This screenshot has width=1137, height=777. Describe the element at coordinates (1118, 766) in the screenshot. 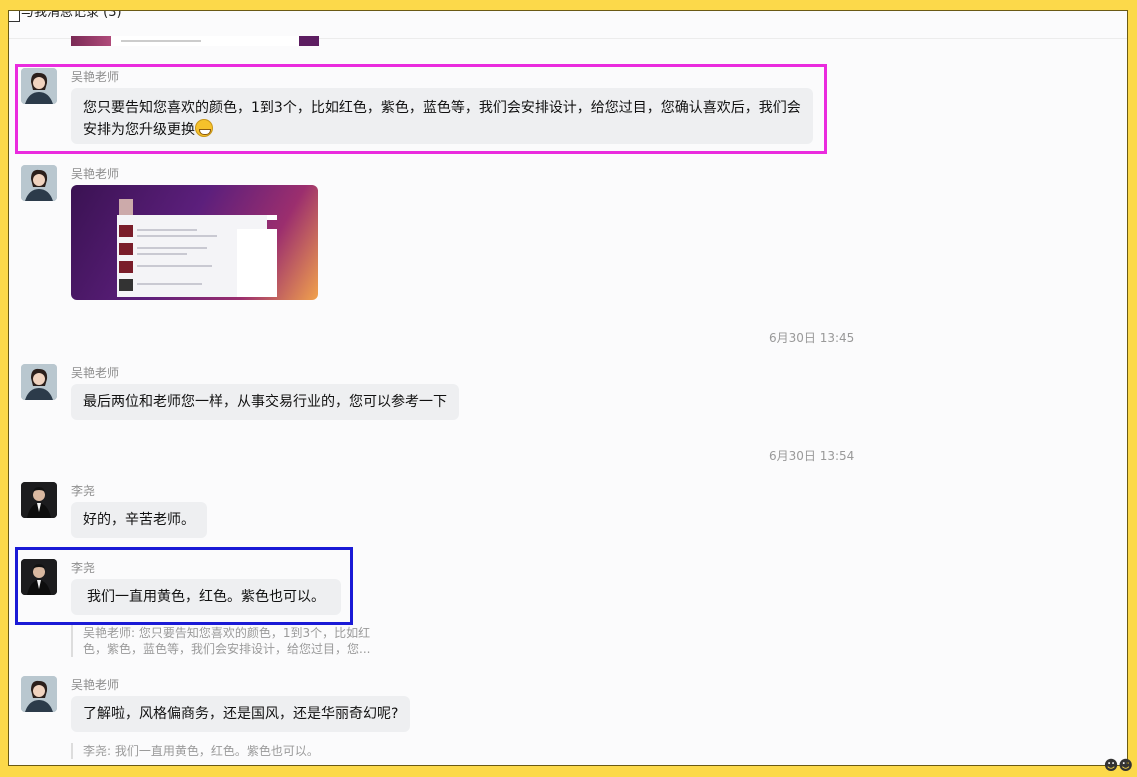

I see `smiley-icons: ☻☻` at that location.